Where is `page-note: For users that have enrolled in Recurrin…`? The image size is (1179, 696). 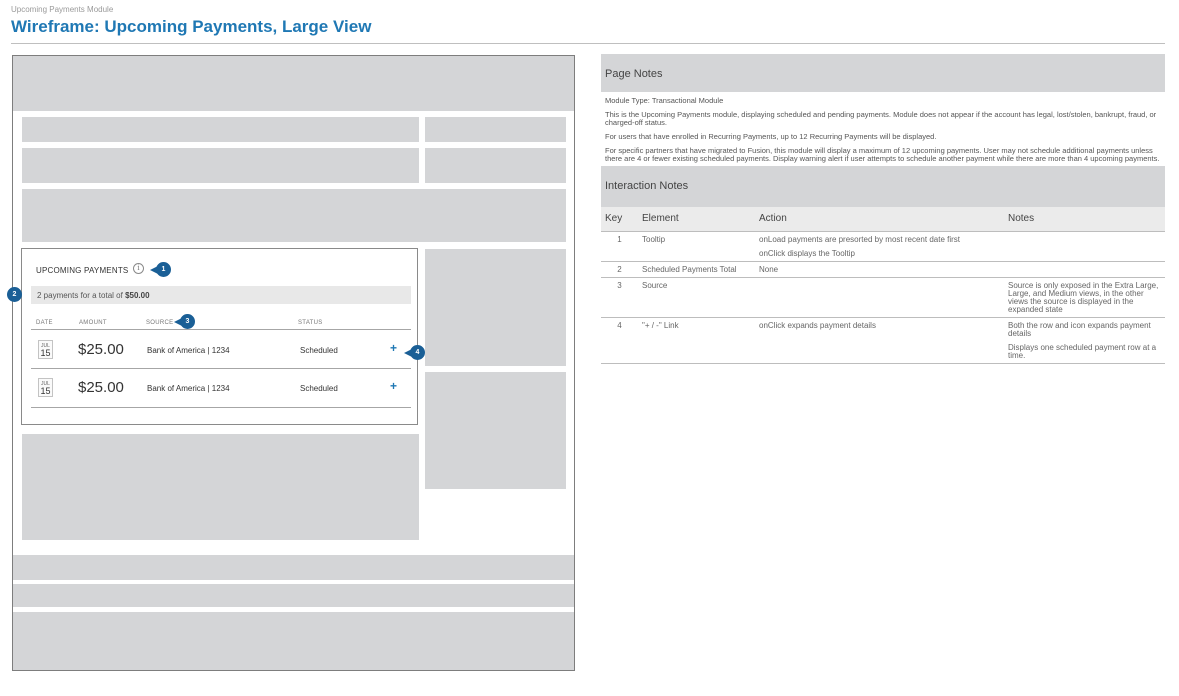 page-note: For users that have enrolled in Recurrin… is located at coordinates (771, 136).